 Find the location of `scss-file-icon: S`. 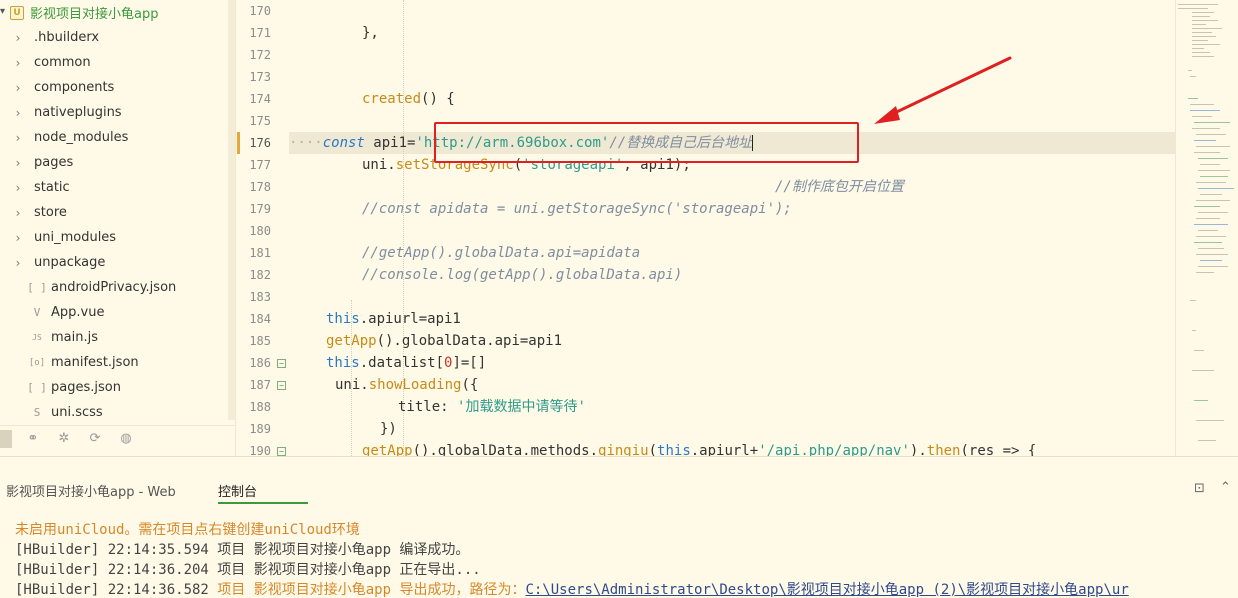

scss-file-icon: S is located at coordinates (37, 412).